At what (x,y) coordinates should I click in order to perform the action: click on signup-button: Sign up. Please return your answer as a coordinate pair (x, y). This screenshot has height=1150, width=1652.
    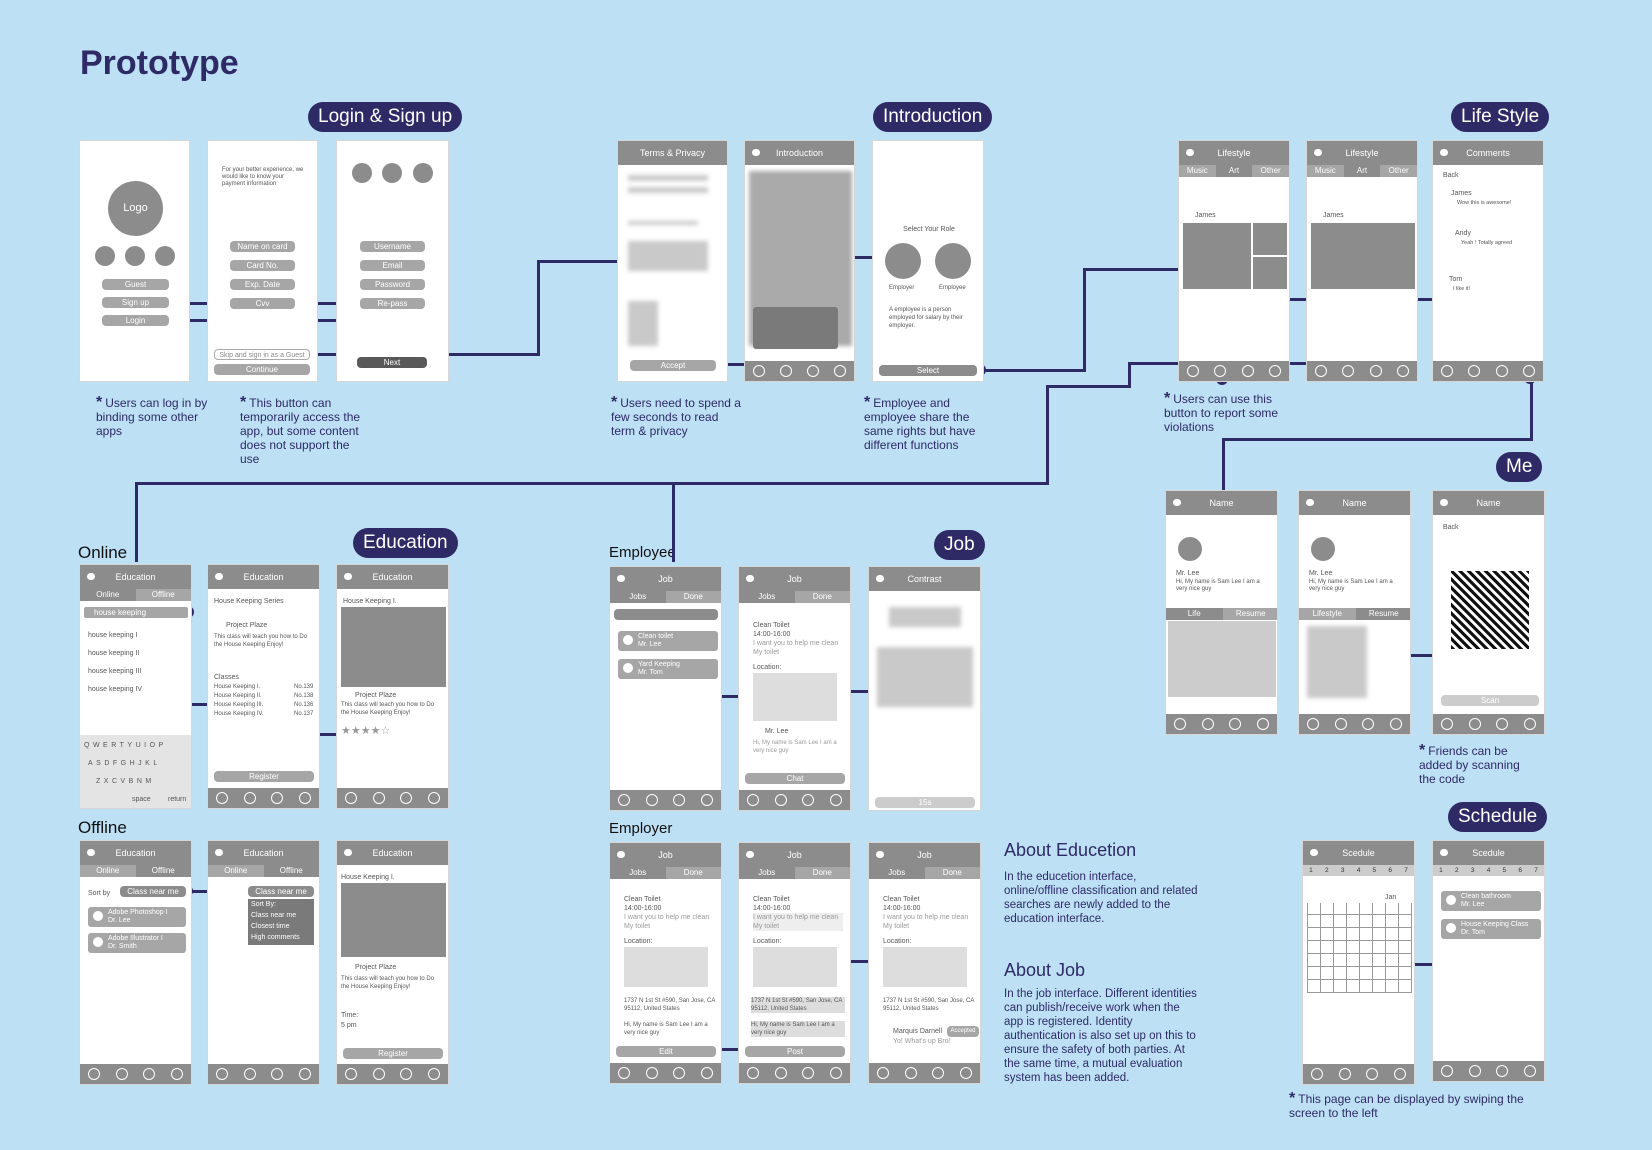
    Looking at the image, I should click on (135, 302).